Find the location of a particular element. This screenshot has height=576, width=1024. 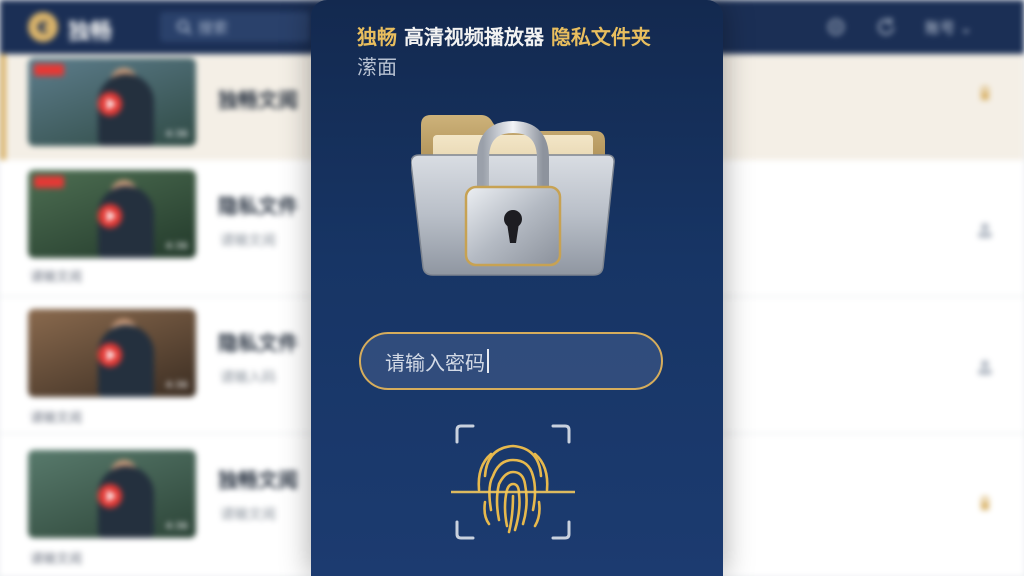

password-input: 请输入密码 is located at coordinates (511, 361).